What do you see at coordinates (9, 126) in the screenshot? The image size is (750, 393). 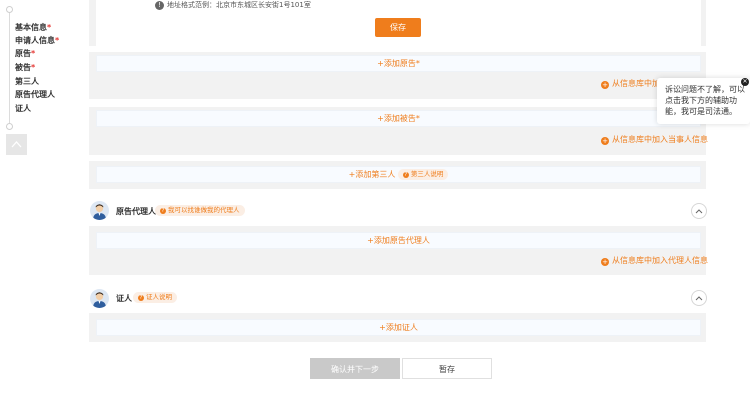 I see `nav-dot-bottom` at bounding box center [9, 126].